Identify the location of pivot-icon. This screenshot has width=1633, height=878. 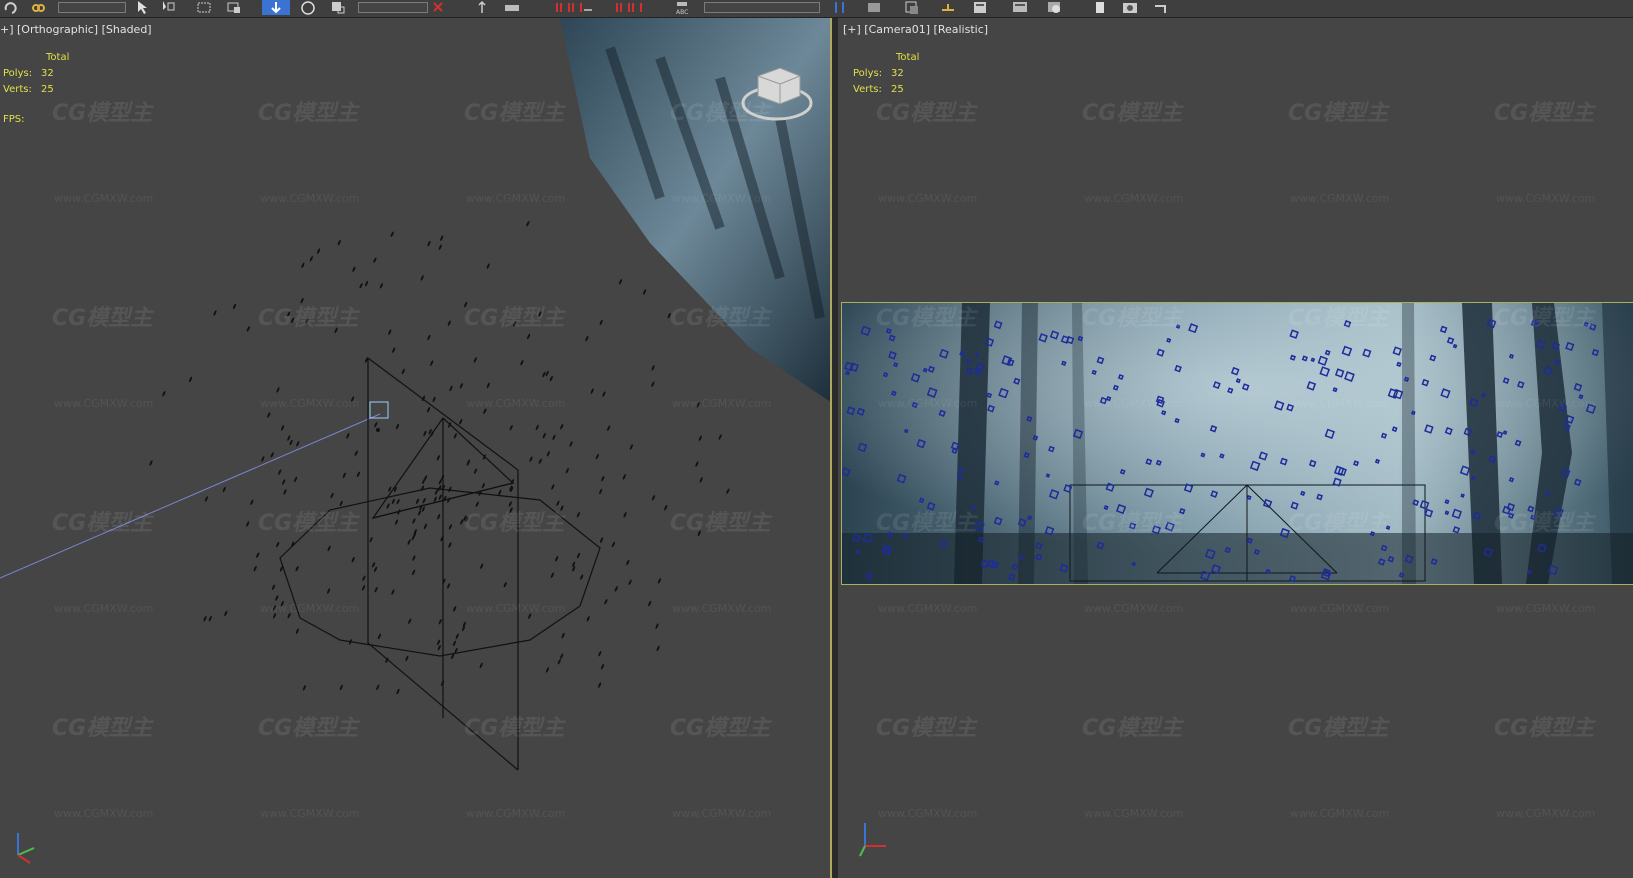
(438, 7).